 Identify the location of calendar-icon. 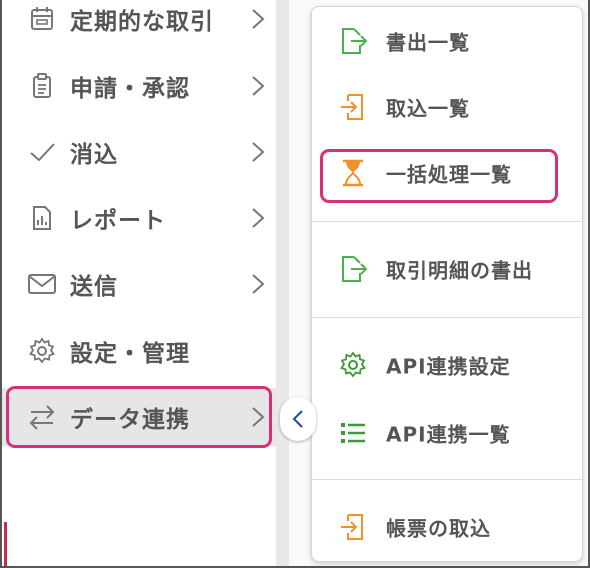
(42, 19).